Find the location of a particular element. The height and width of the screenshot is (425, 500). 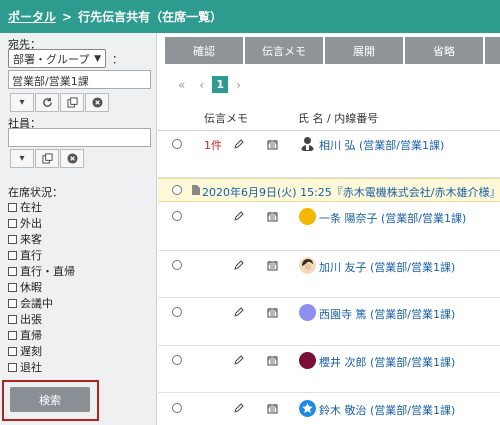

status-checkbox: 遅刻 is located at coordinates (25, 351).